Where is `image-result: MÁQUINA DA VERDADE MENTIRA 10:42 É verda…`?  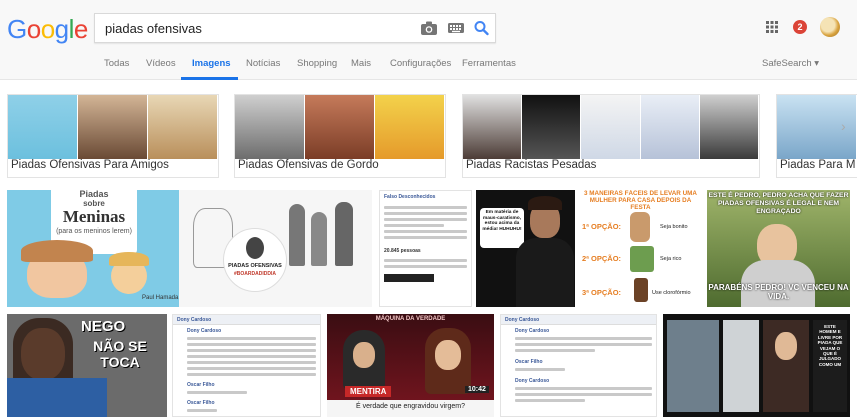
image-result: MÁQUINA DA VERDADE MENTIRA 10:42 É verda… is located at coordinates (410, 365).